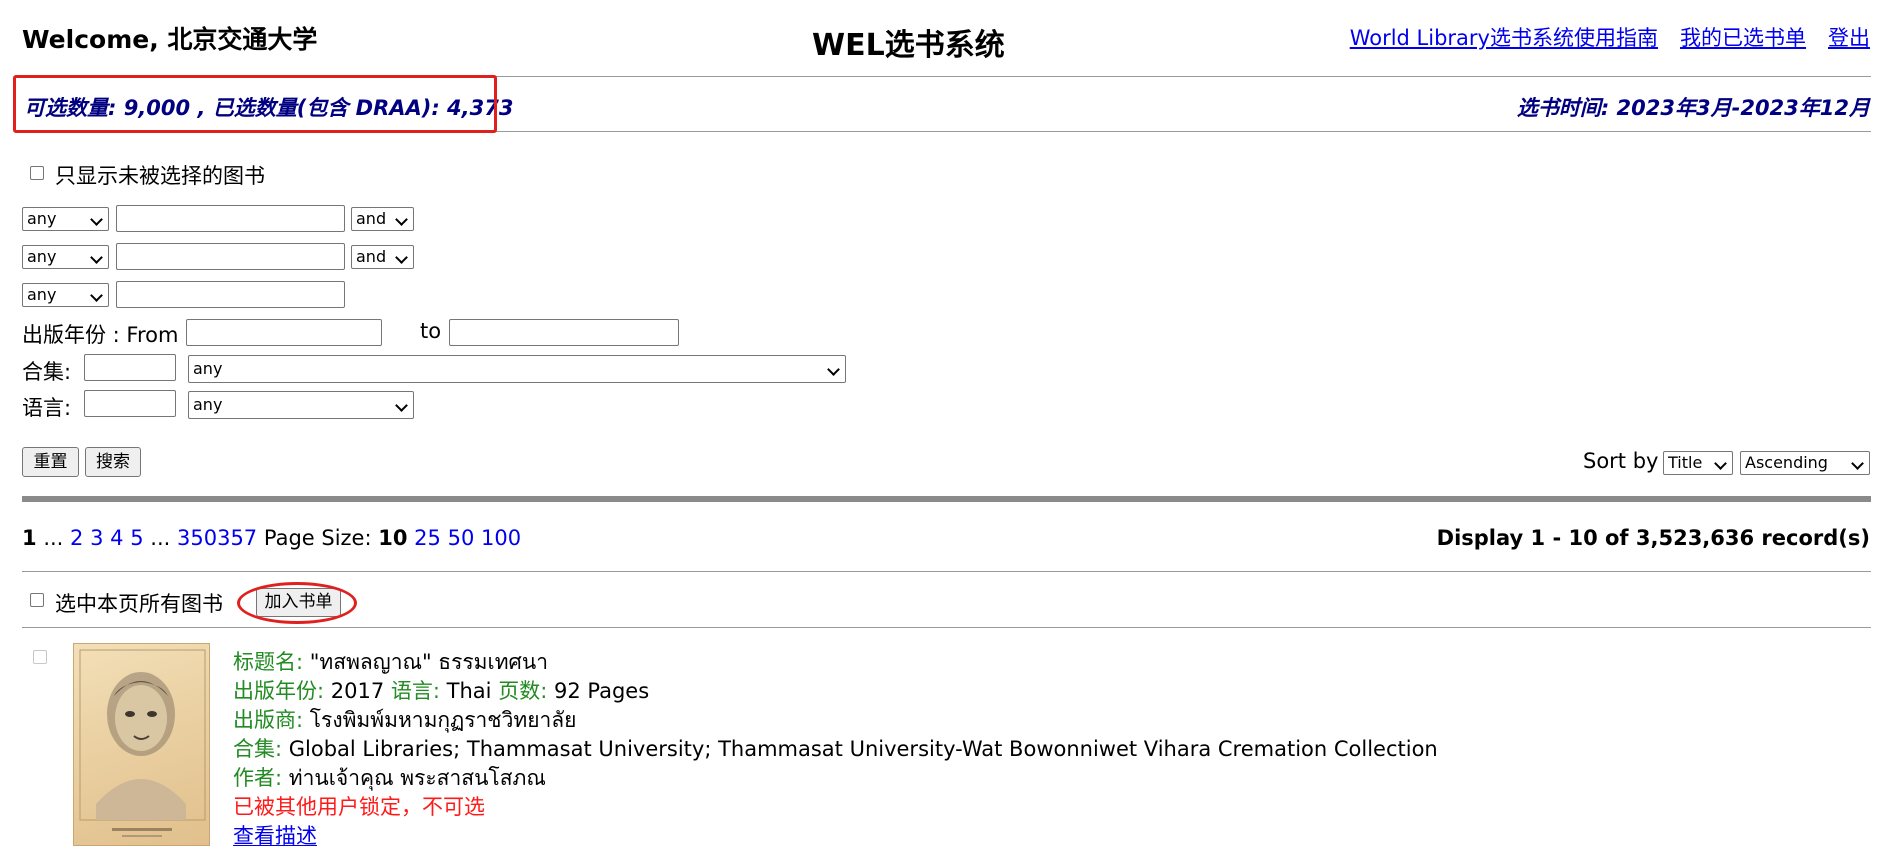 The height and width of the screenshot is (846, 1886). I want to click on guide-link: World Library选书系统使用指南, so click(1504, 38).